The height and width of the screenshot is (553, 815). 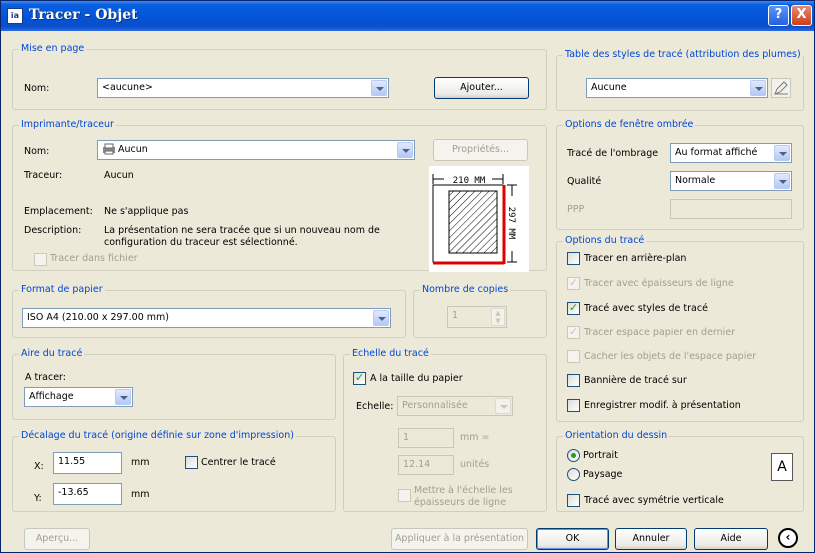 I want to click on scale-units-input: 12.14, so click(x=426, y=465).